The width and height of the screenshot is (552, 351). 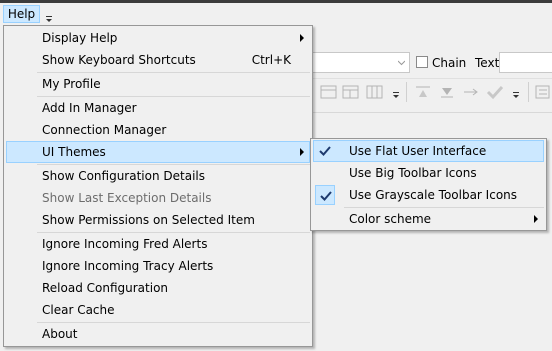 I want to click on menu-item-label: Show Last Exception Details, so click(x=127, y=198).